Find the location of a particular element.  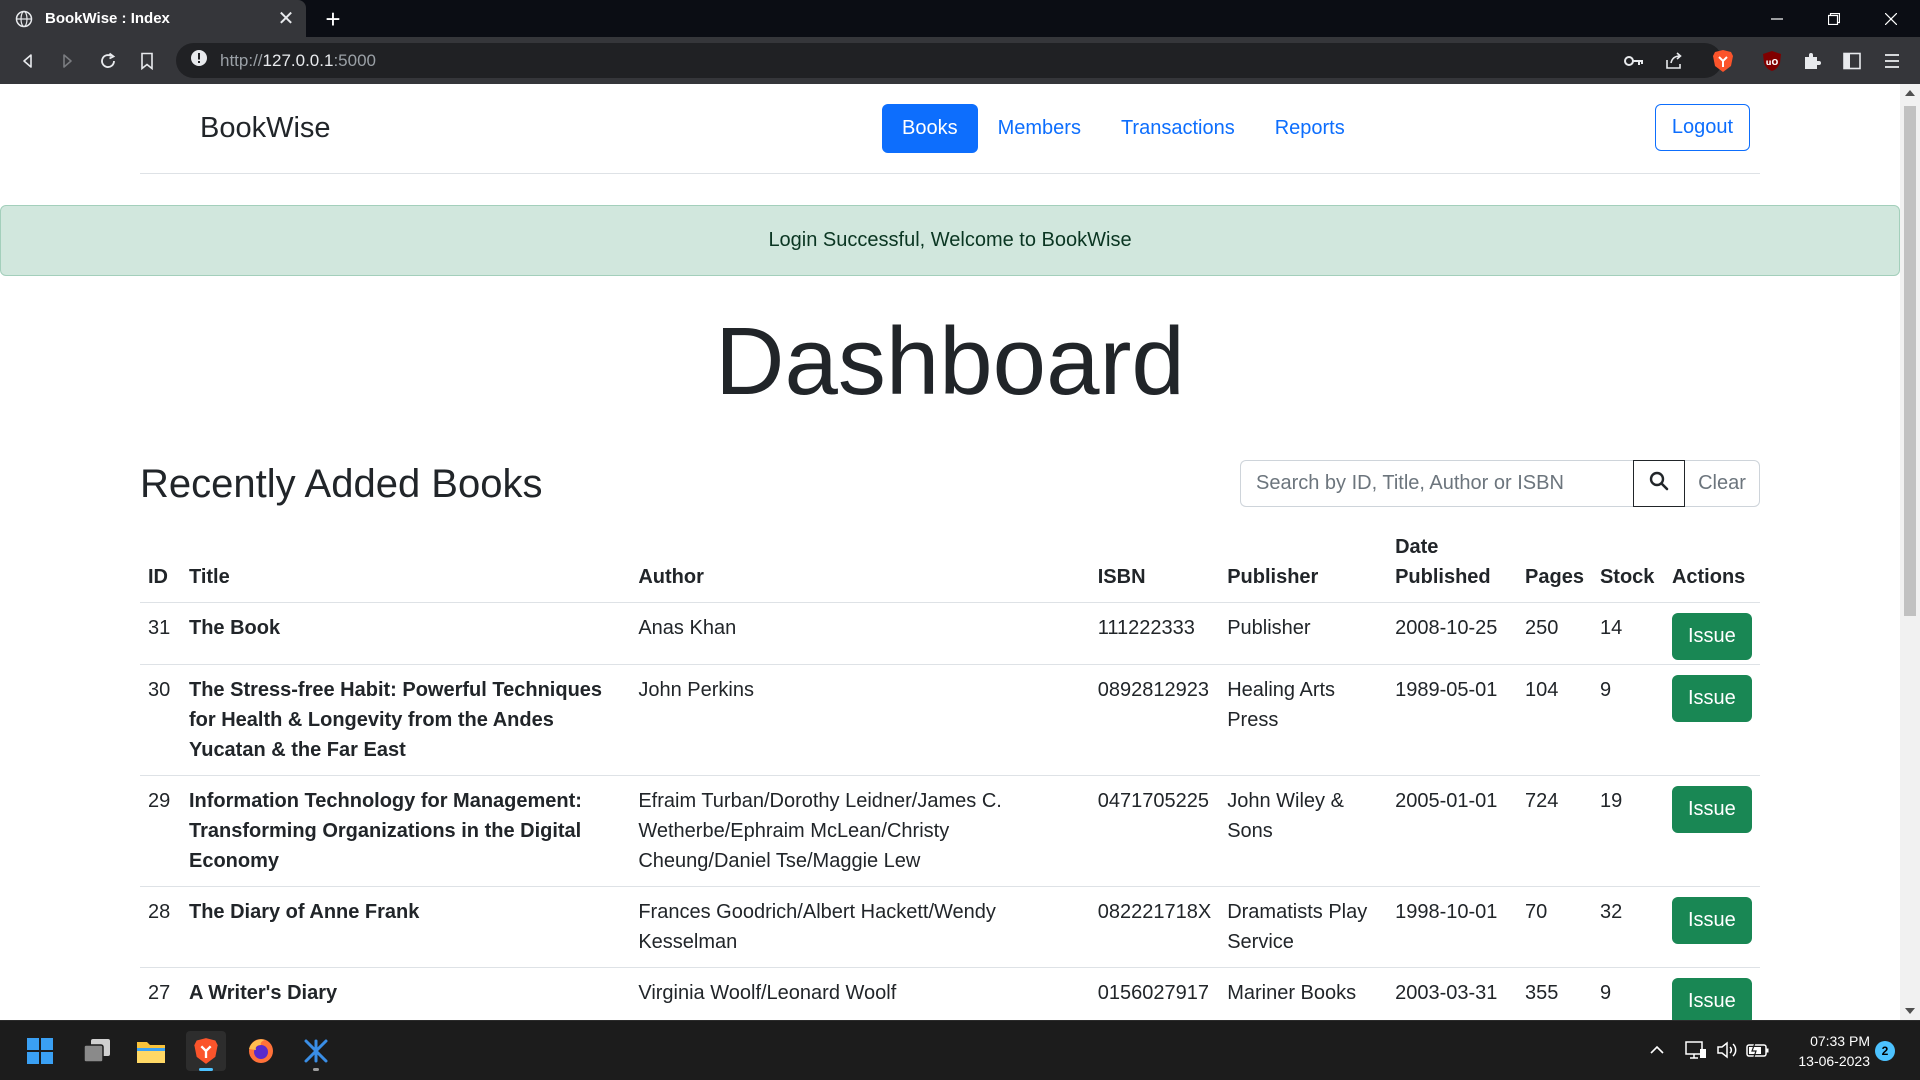

header-isbn: ISBN is located at coordinates (1154, 563).